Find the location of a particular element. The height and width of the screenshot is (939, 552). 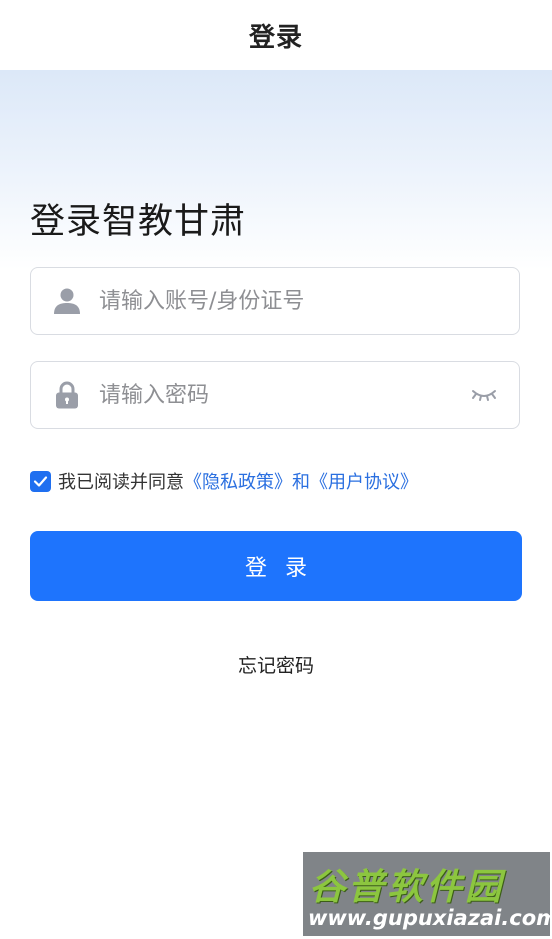

navbar: 登录 is located at coordinates (276, 35).